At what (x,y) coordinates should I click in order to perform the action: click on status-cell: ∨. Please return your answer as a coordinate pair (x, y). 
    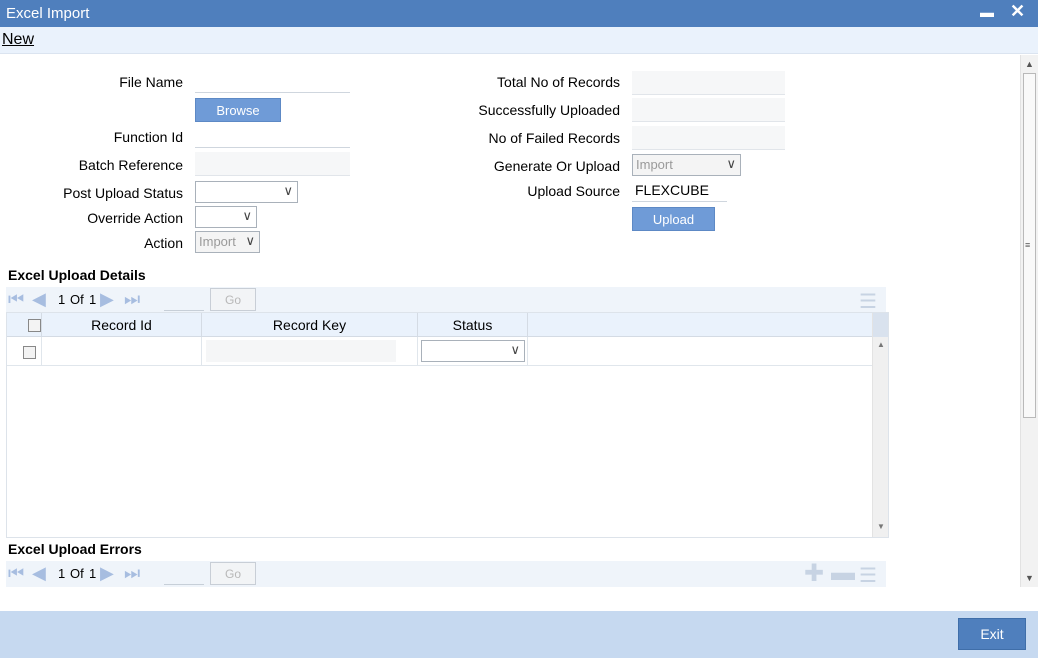
    Looking at the image, I should click on (473, 351).